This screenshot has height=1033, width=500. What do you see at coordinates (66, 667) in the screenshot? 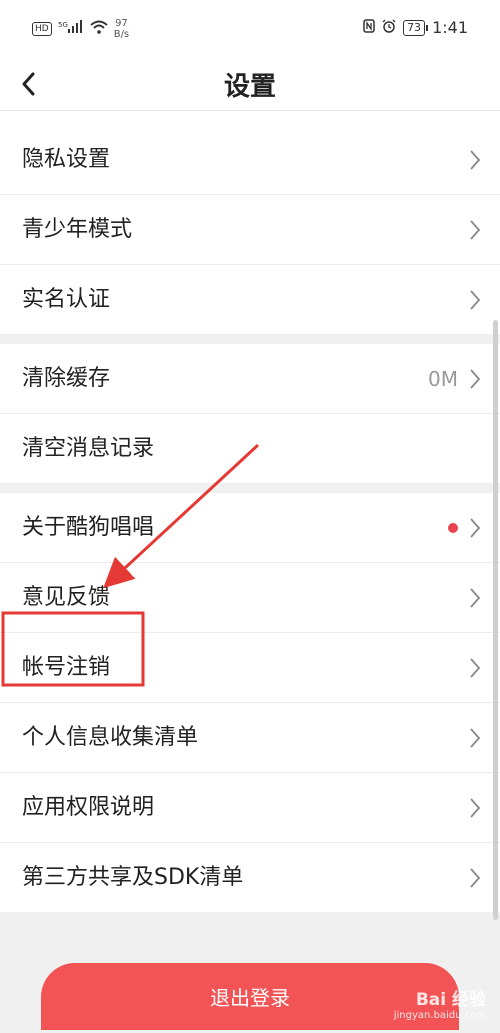
I see `row-label: 帐号注销` at bounding box center [66, 667].